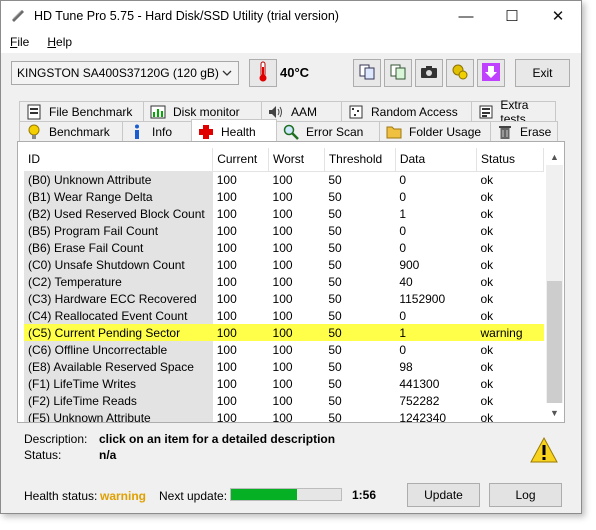 The image size is (596, 530). Describe the element at coordinates (510, 160) in the screenshot. I see `column-header-status: Status` at that location.